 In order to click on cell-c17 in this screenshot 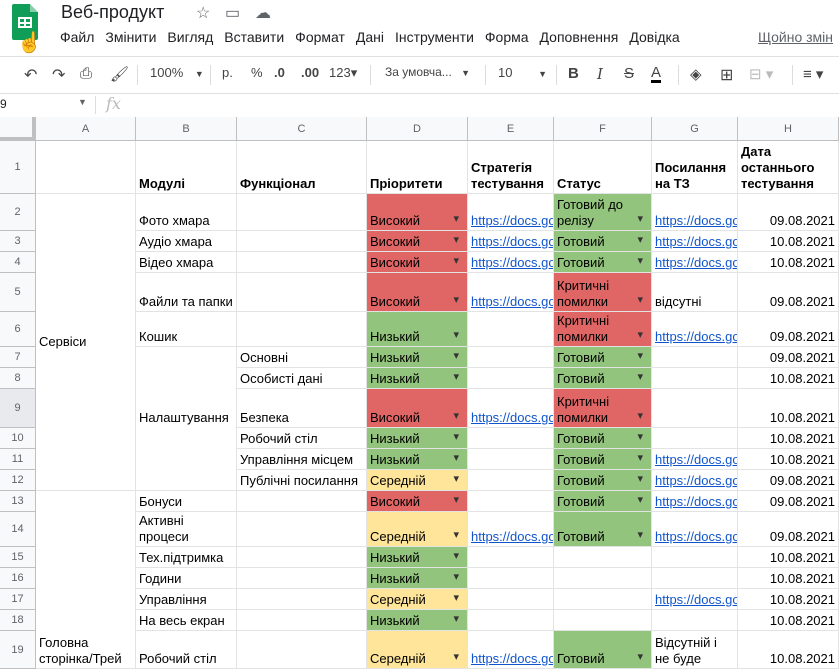, I will do `click(302, 599)`.